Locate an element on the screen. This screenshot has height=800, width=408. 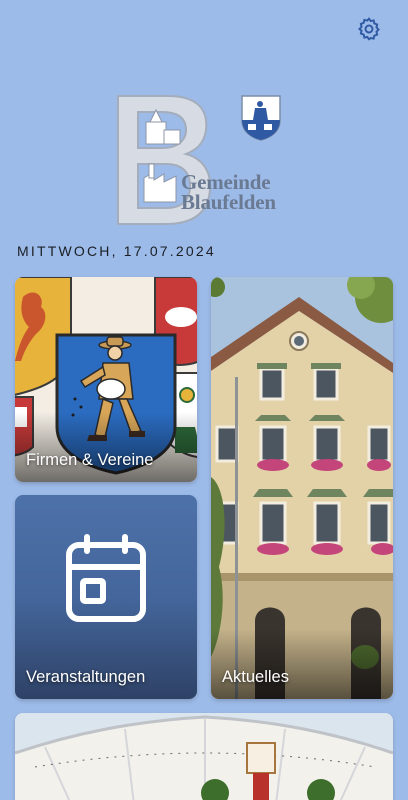
tile-label-firmen-vereine: Firmen & Vereine is located at coordinates (90, 460).